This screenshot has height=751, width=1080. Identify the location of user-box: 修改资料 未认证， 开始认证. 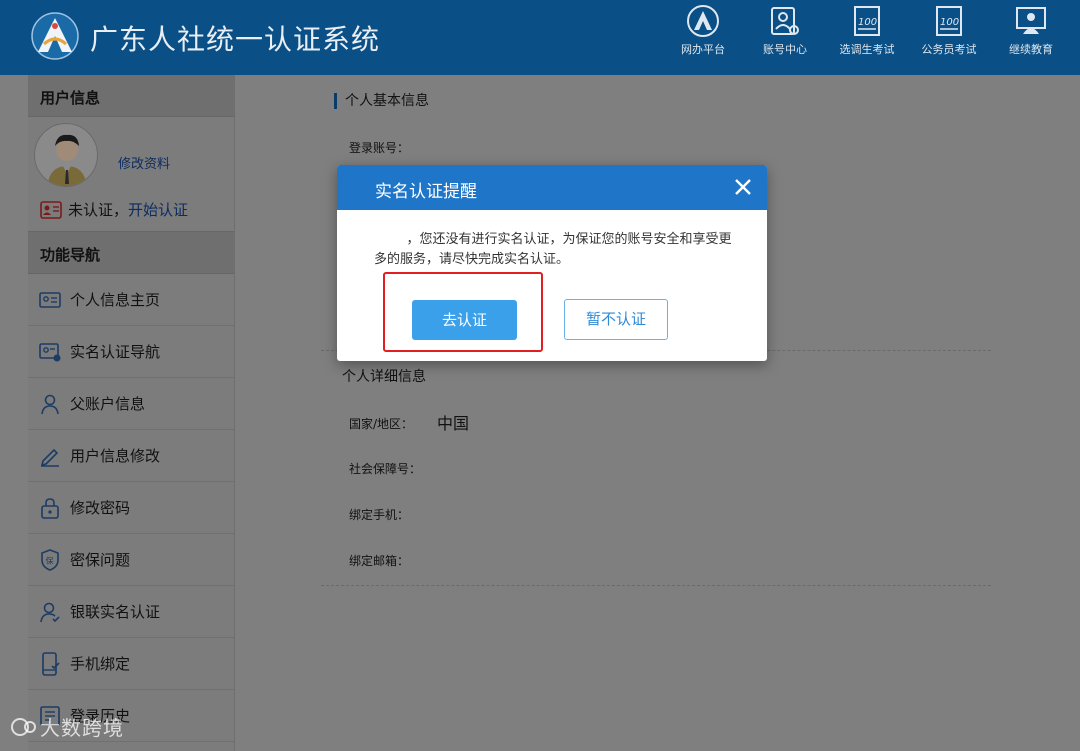
(131, 174).